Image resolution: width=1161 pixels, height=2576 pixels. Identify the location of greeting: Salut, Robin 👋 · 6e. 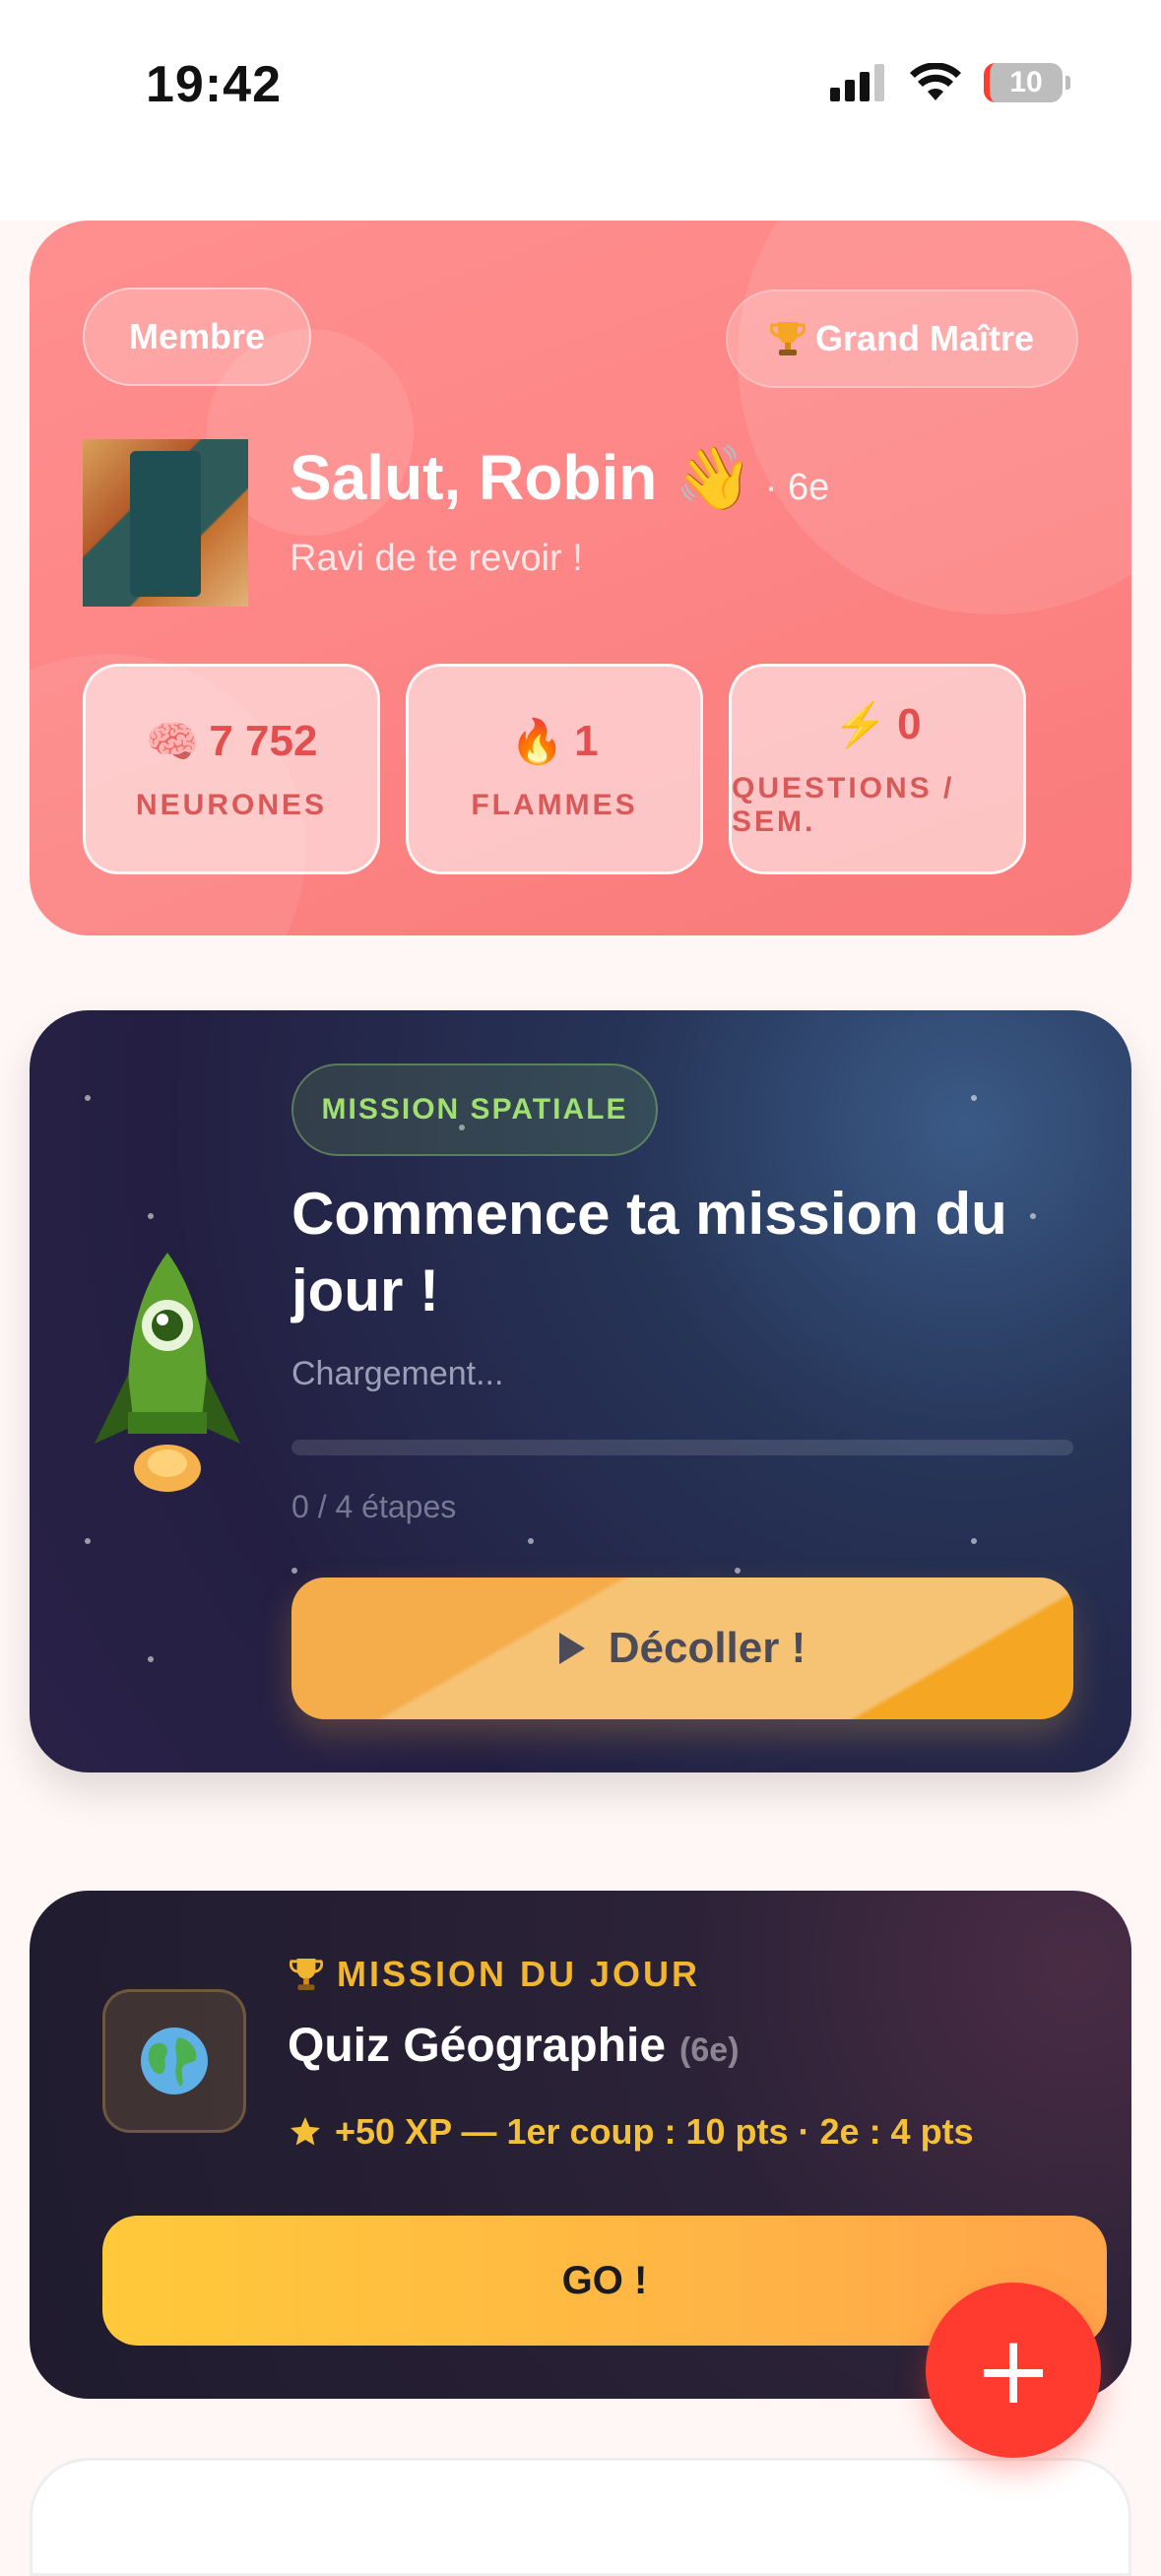
(559, 478).